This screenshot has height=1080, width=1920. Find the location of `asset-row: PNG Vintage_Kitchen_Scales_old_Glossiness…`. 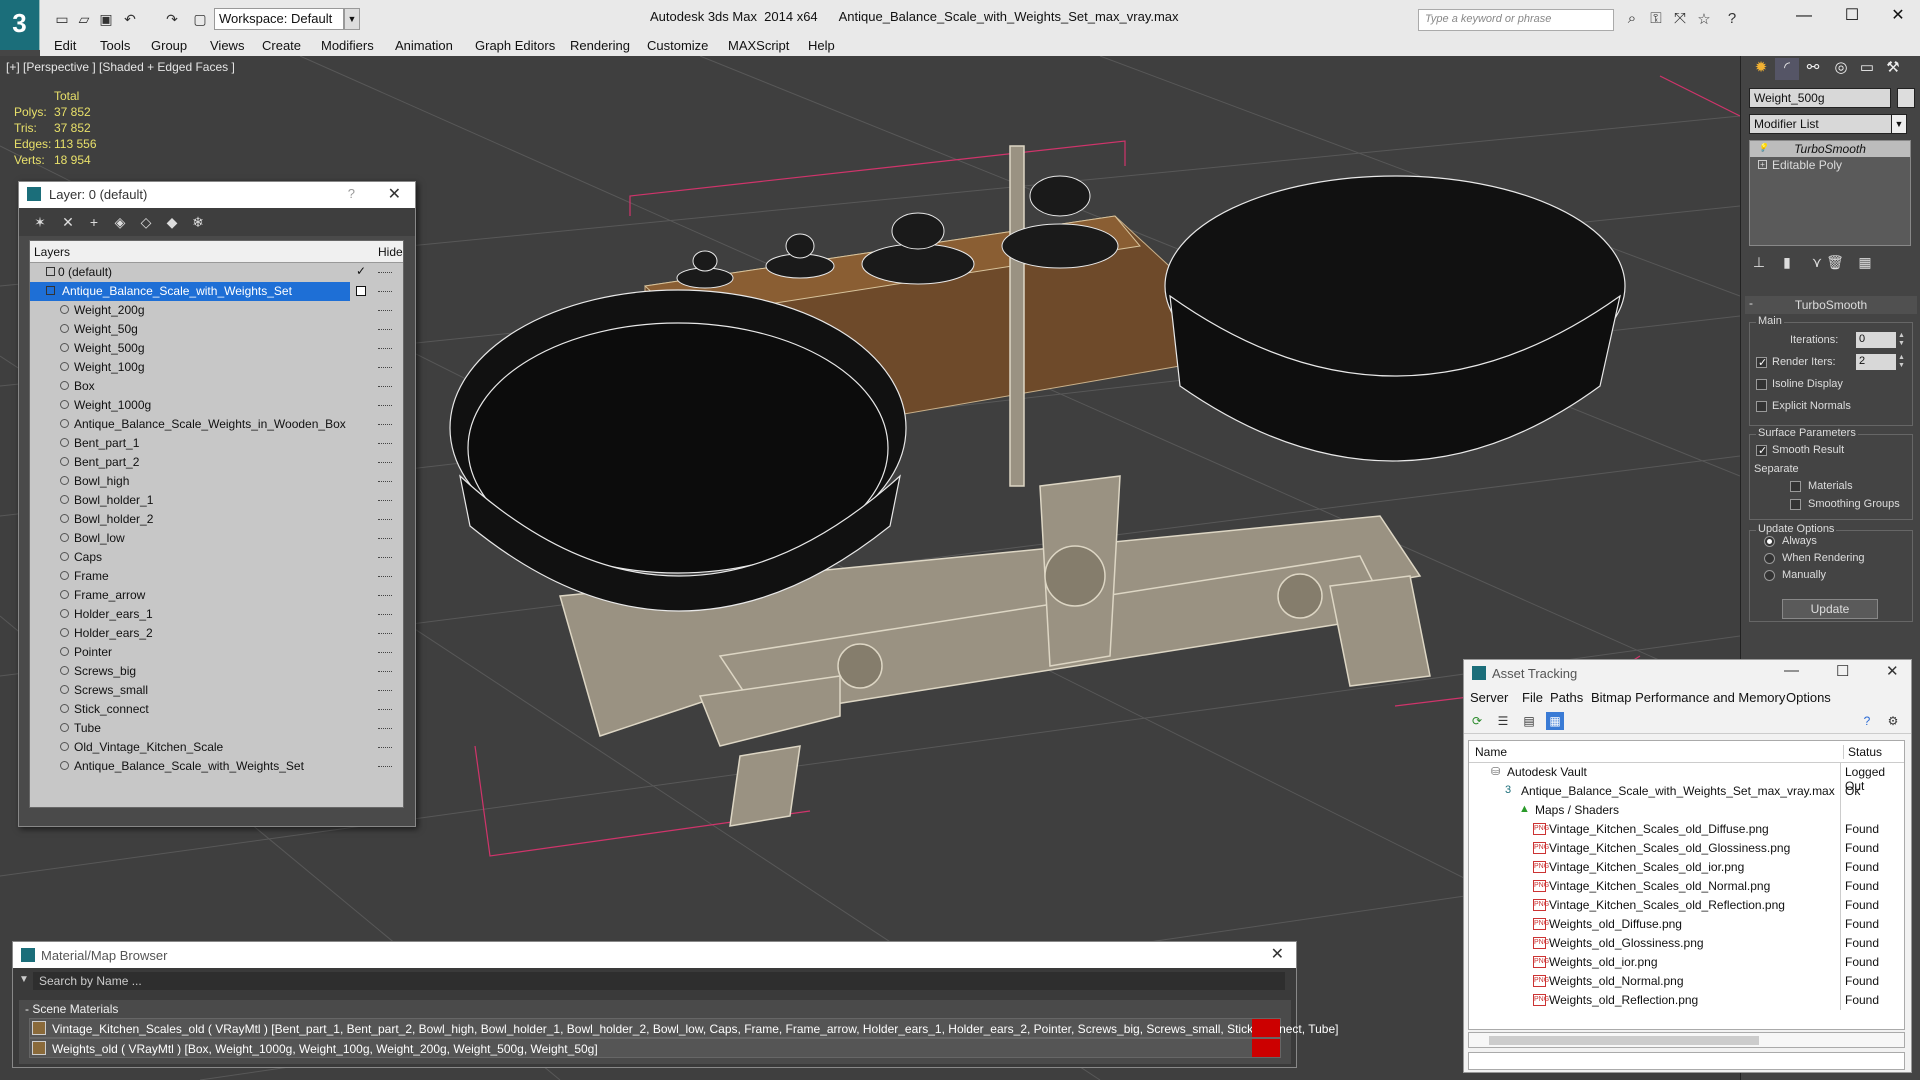

asset-row: PNG Vintage_Kitchen_Scales_old_Glossiness… is located at coordinates (1686, 848).